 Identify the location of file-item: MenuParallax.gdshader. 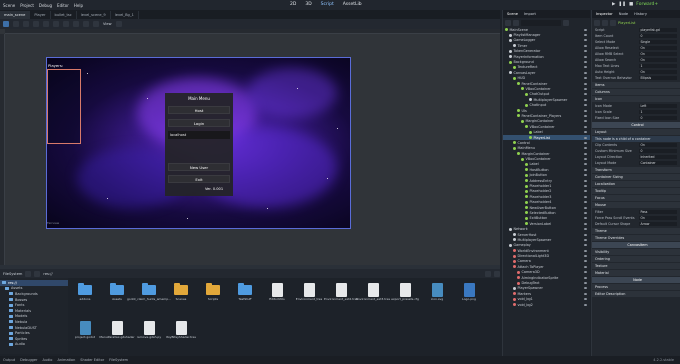
(117, 337).